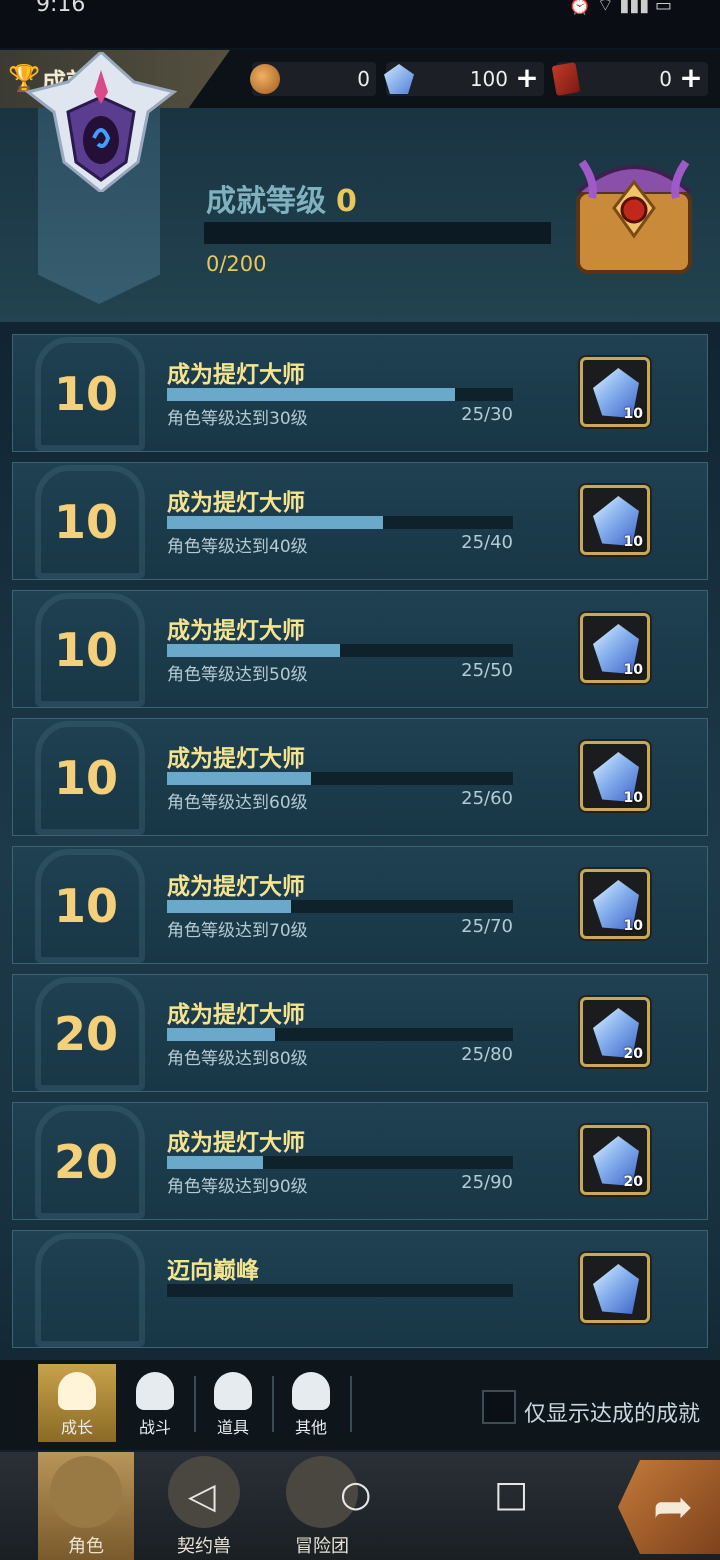 This screenshot has width=720, height=1560. Describe the element at coordinates (266, 201) in the screenshot. I see `achievement-level-label: 成就等级` at that location.